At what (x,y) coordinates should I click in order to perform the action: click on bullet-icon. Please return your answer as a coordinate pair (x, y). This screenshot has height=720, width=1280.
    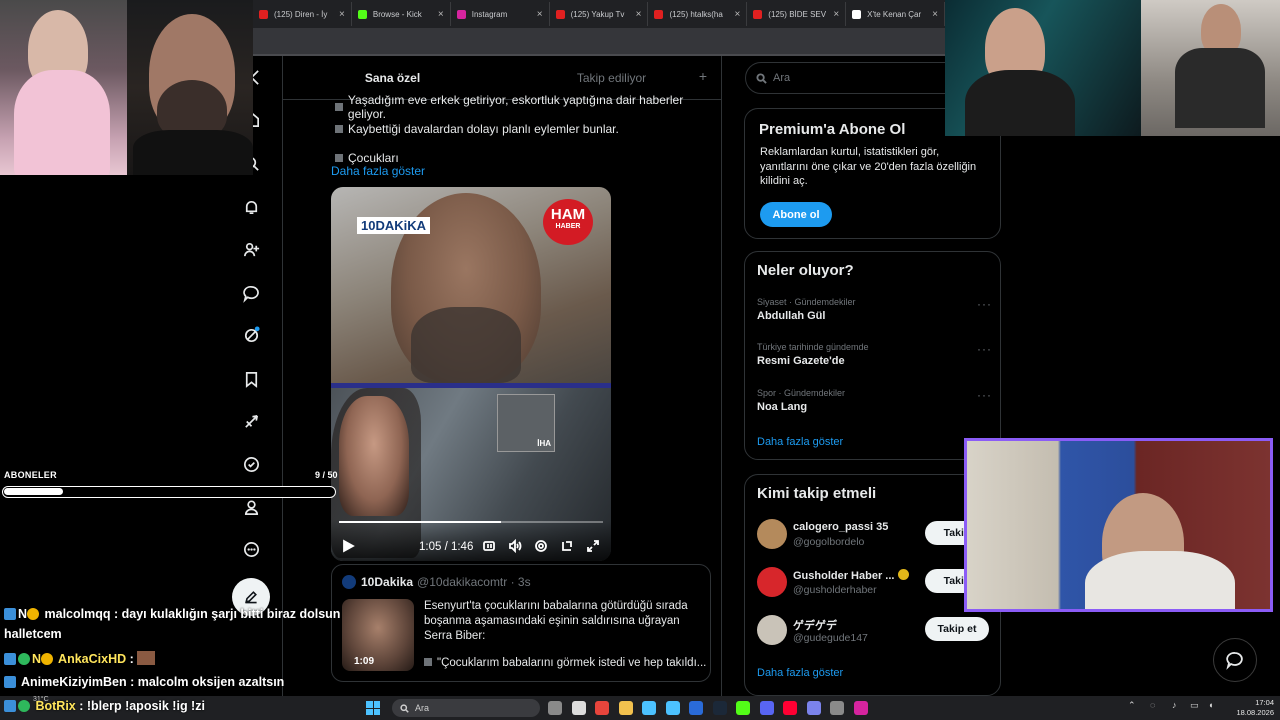
    Looking at the image, I should click on (428, 662).